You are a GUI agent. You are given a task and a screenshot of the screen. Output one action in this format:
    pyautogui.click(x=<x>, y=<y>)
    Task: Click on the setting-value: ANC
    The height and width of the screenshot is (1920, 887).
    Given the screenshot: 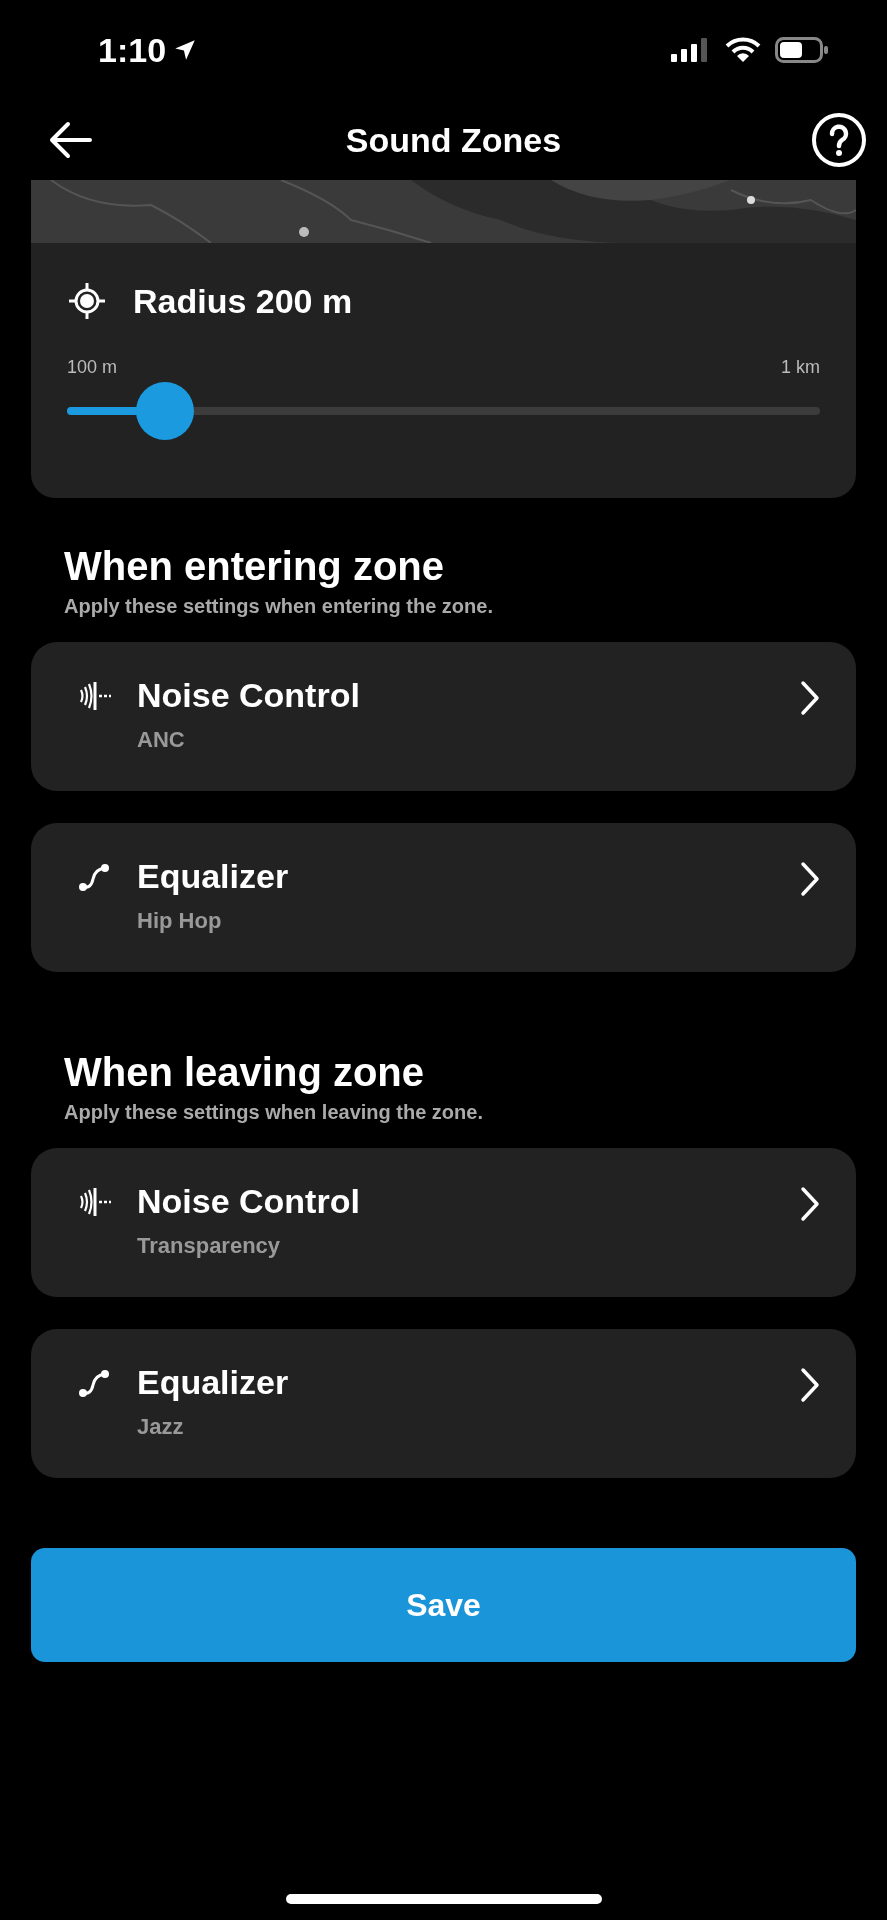 What is the action you would take?
    pyautogui.click(x=161, y=740)
    